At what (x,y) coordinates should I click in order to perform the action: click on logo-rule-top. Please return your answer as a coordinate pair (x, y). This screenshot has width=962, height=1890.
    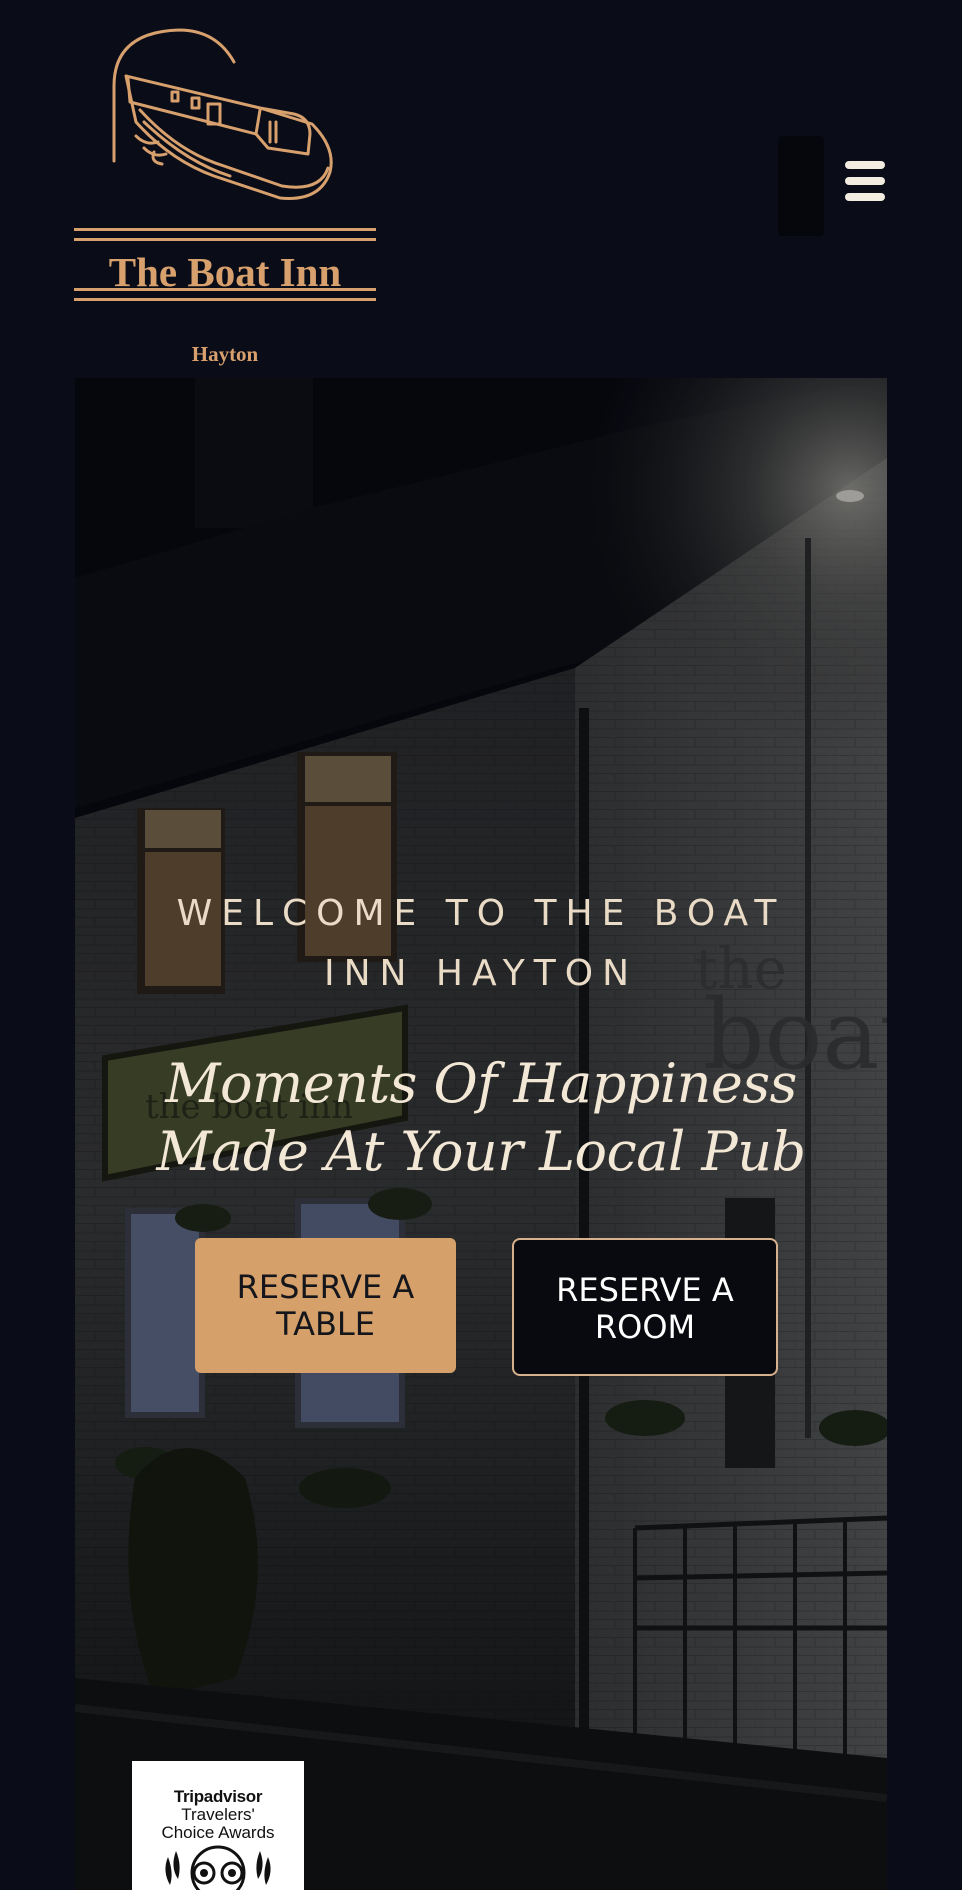
    Looking at the image, I should click on (225, 229).